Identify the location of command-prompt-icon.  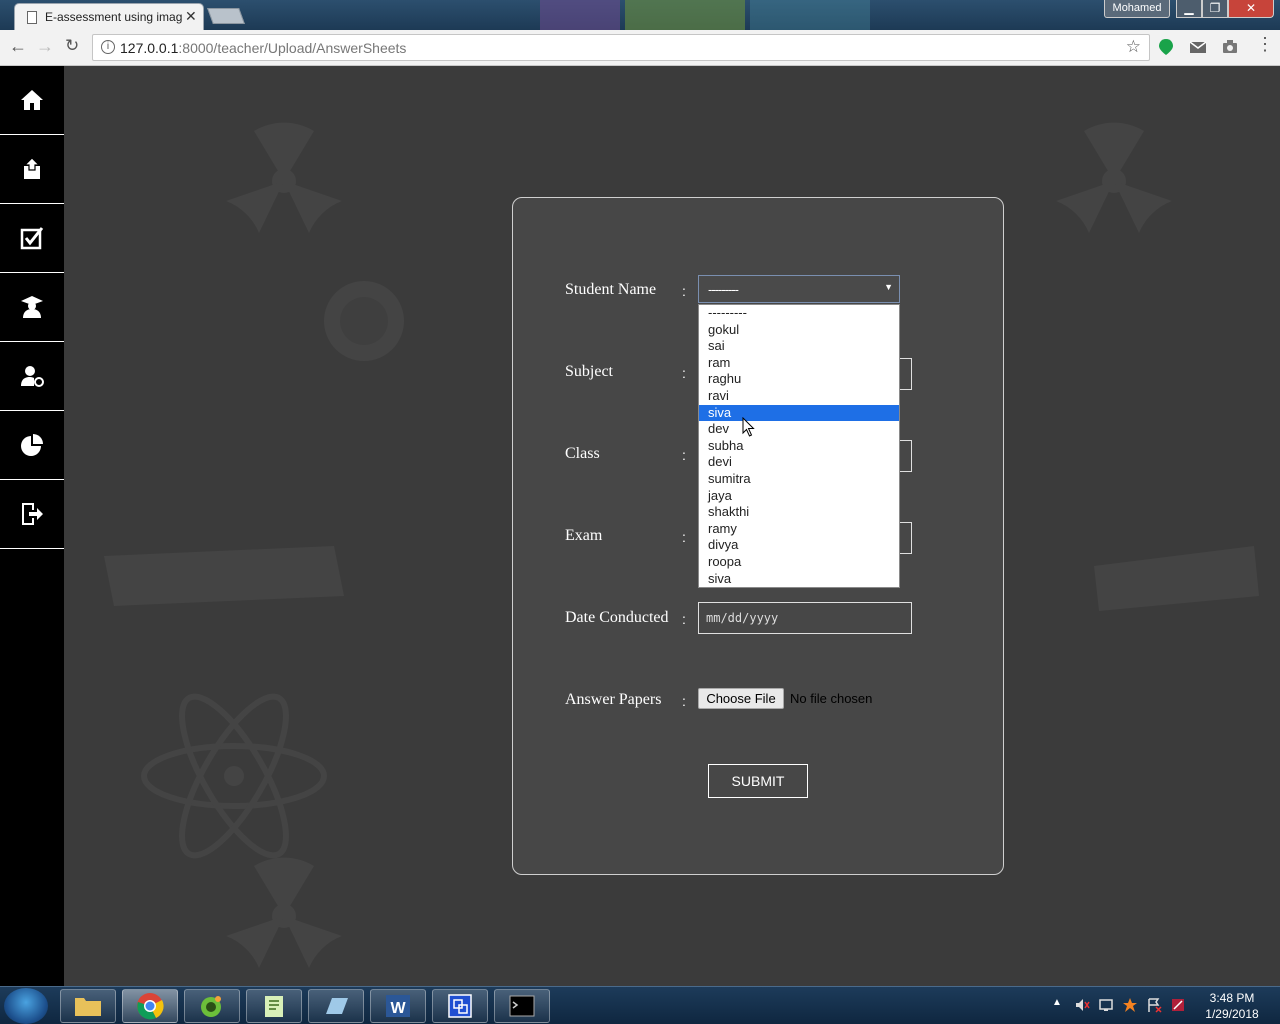
(522, 1006).